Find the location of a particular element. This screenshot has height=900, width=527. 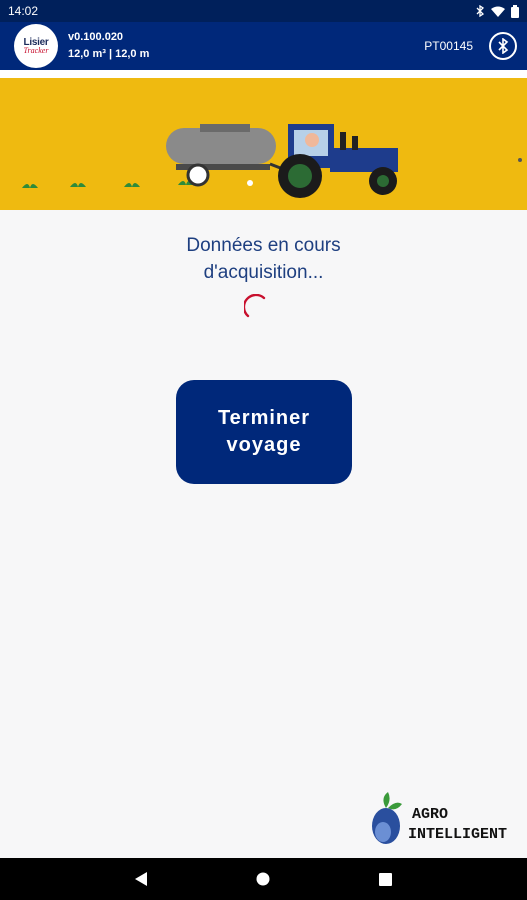

brand-line1: AGRO is located at coordinates (430, 814).